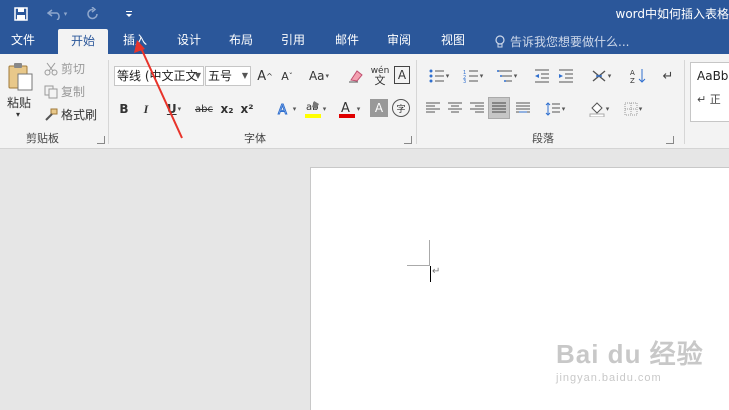 The height and width of the screenshot is (410, 729). What do you see at coordinates (129, 14) in the screenshot?
I see `customize-qat-icon` at bounding box center [129, 14].